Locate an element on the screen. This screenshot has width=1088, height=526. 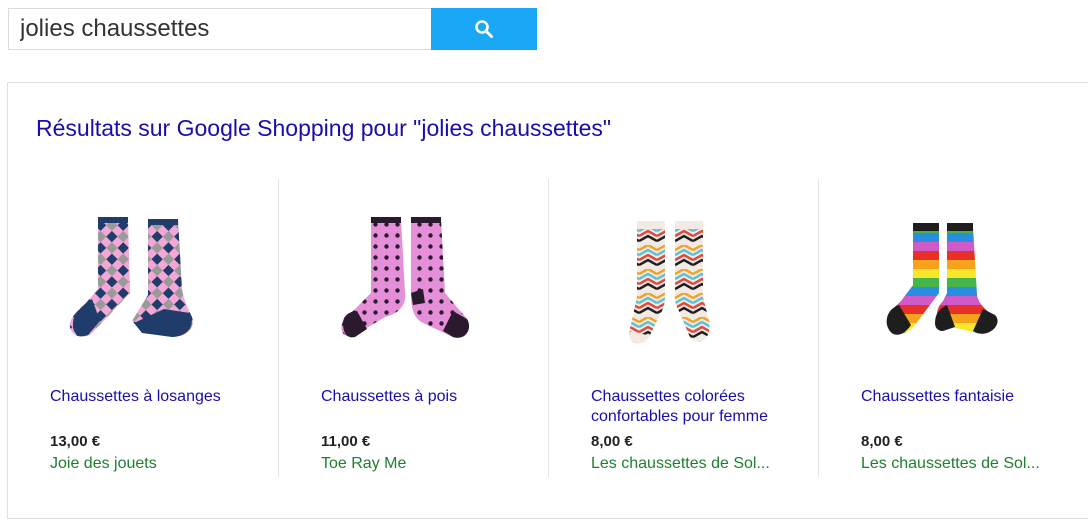
product-store: Toe Ray Me is located at coordinates (363, 464).